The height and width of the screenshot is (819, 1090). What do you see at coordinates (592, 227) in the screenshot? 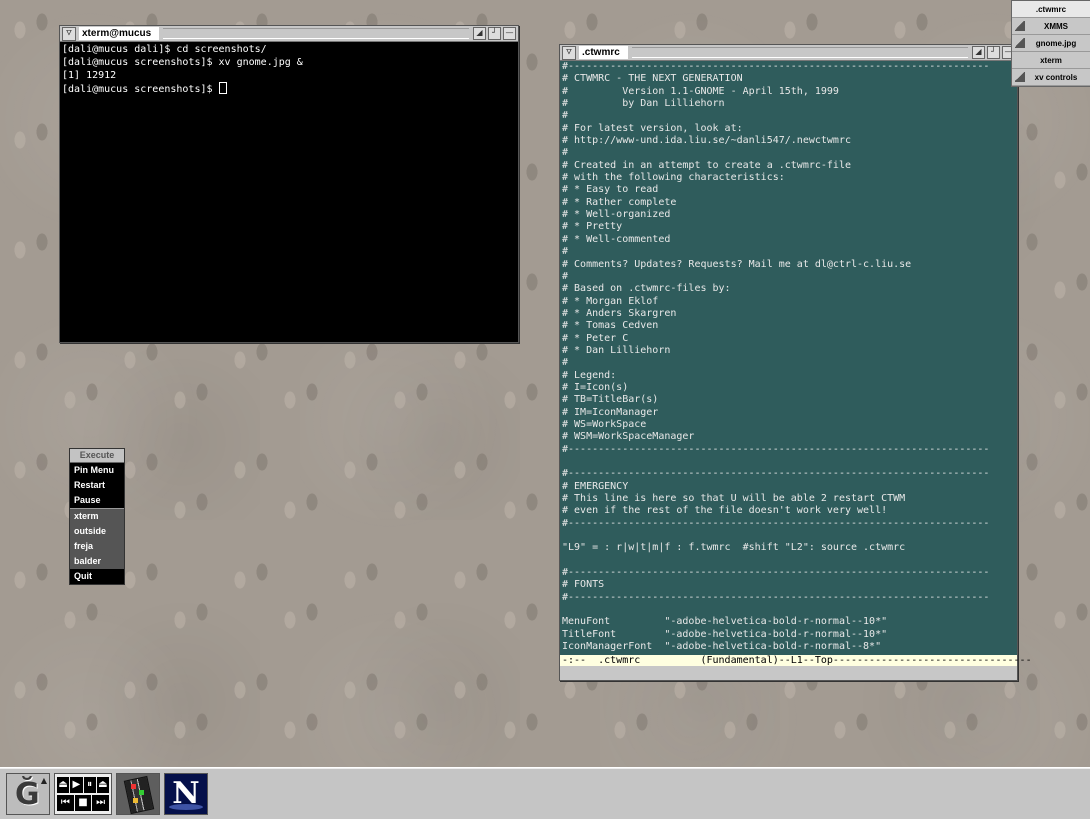
I see `buffer-line: # * Pretty` at bounding box center [592, 227].